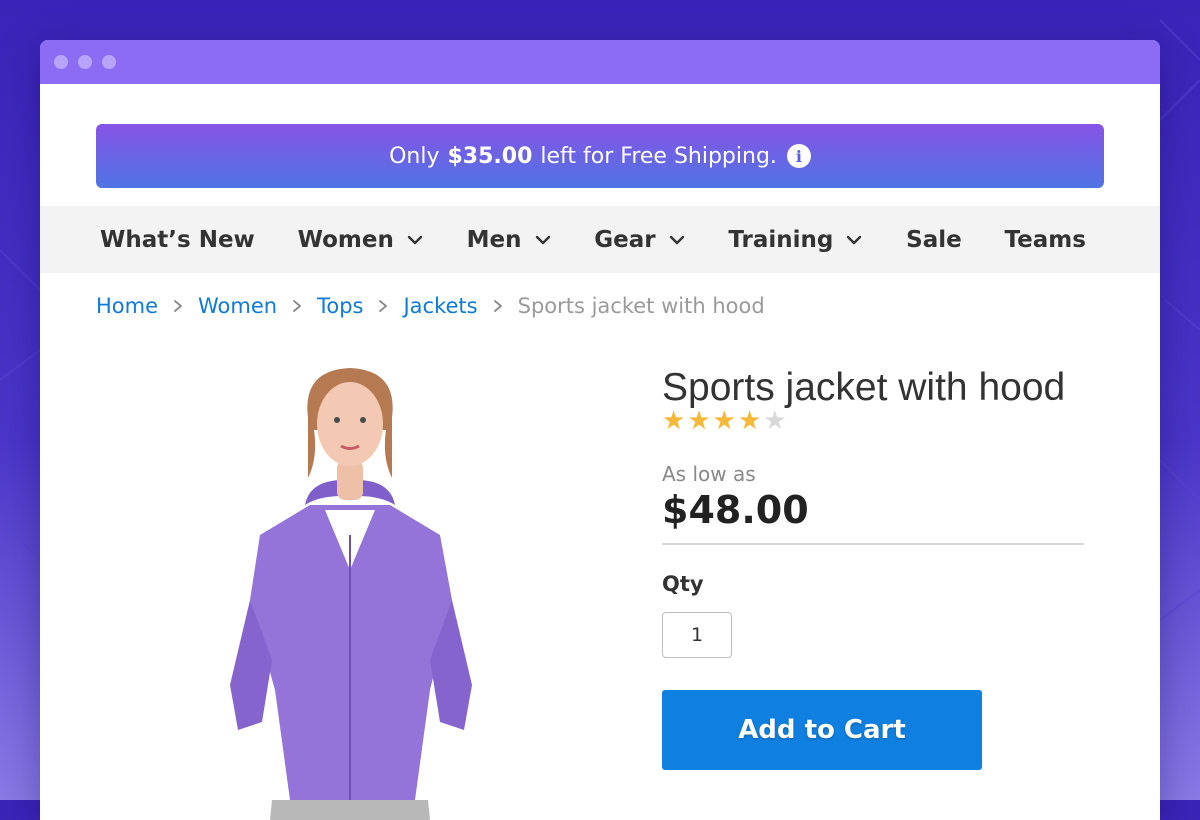  What do you see at coordinates (798, 156) in the screenshot?
I see `info-icon: i` at bounding box center [798, 156].